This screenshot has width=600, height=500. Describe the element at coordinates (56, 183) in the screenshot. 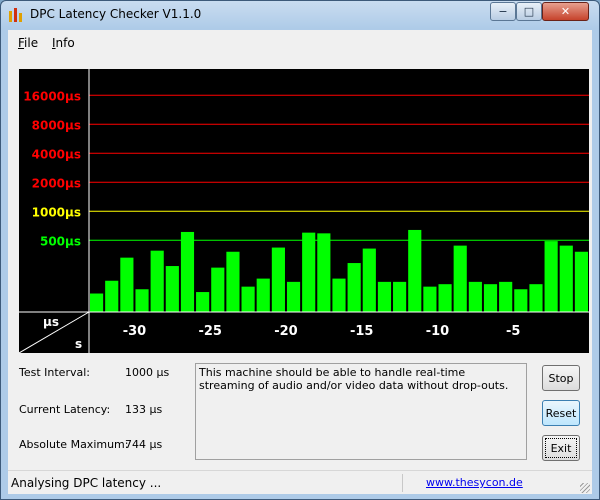

I see `y-tick-label: 2000µs` at that location.